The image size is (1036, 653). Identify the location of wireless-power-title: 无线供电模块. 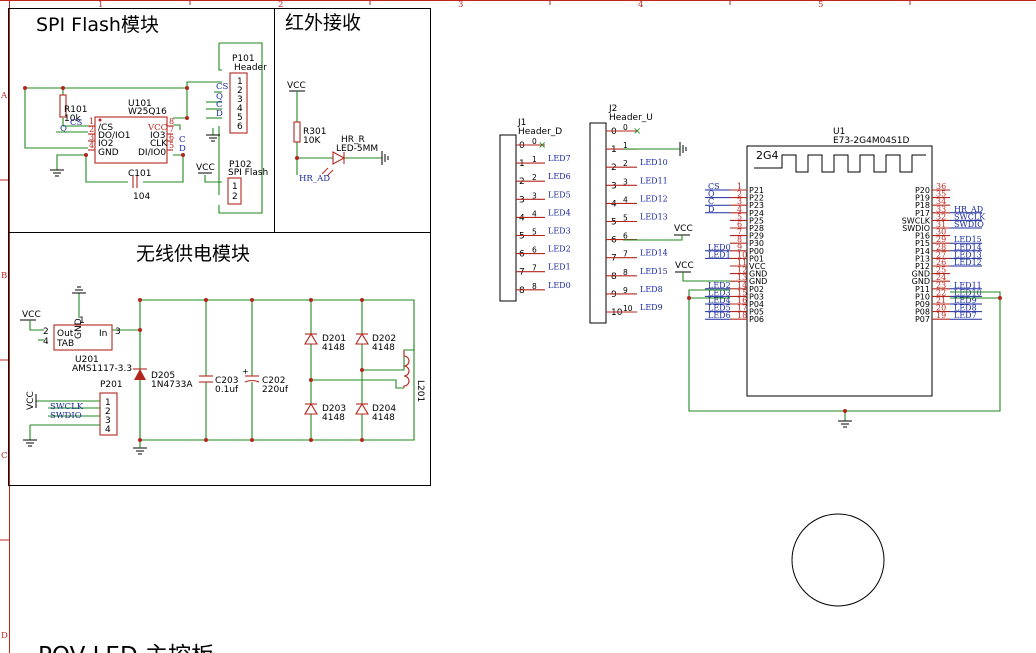
(193, 254).